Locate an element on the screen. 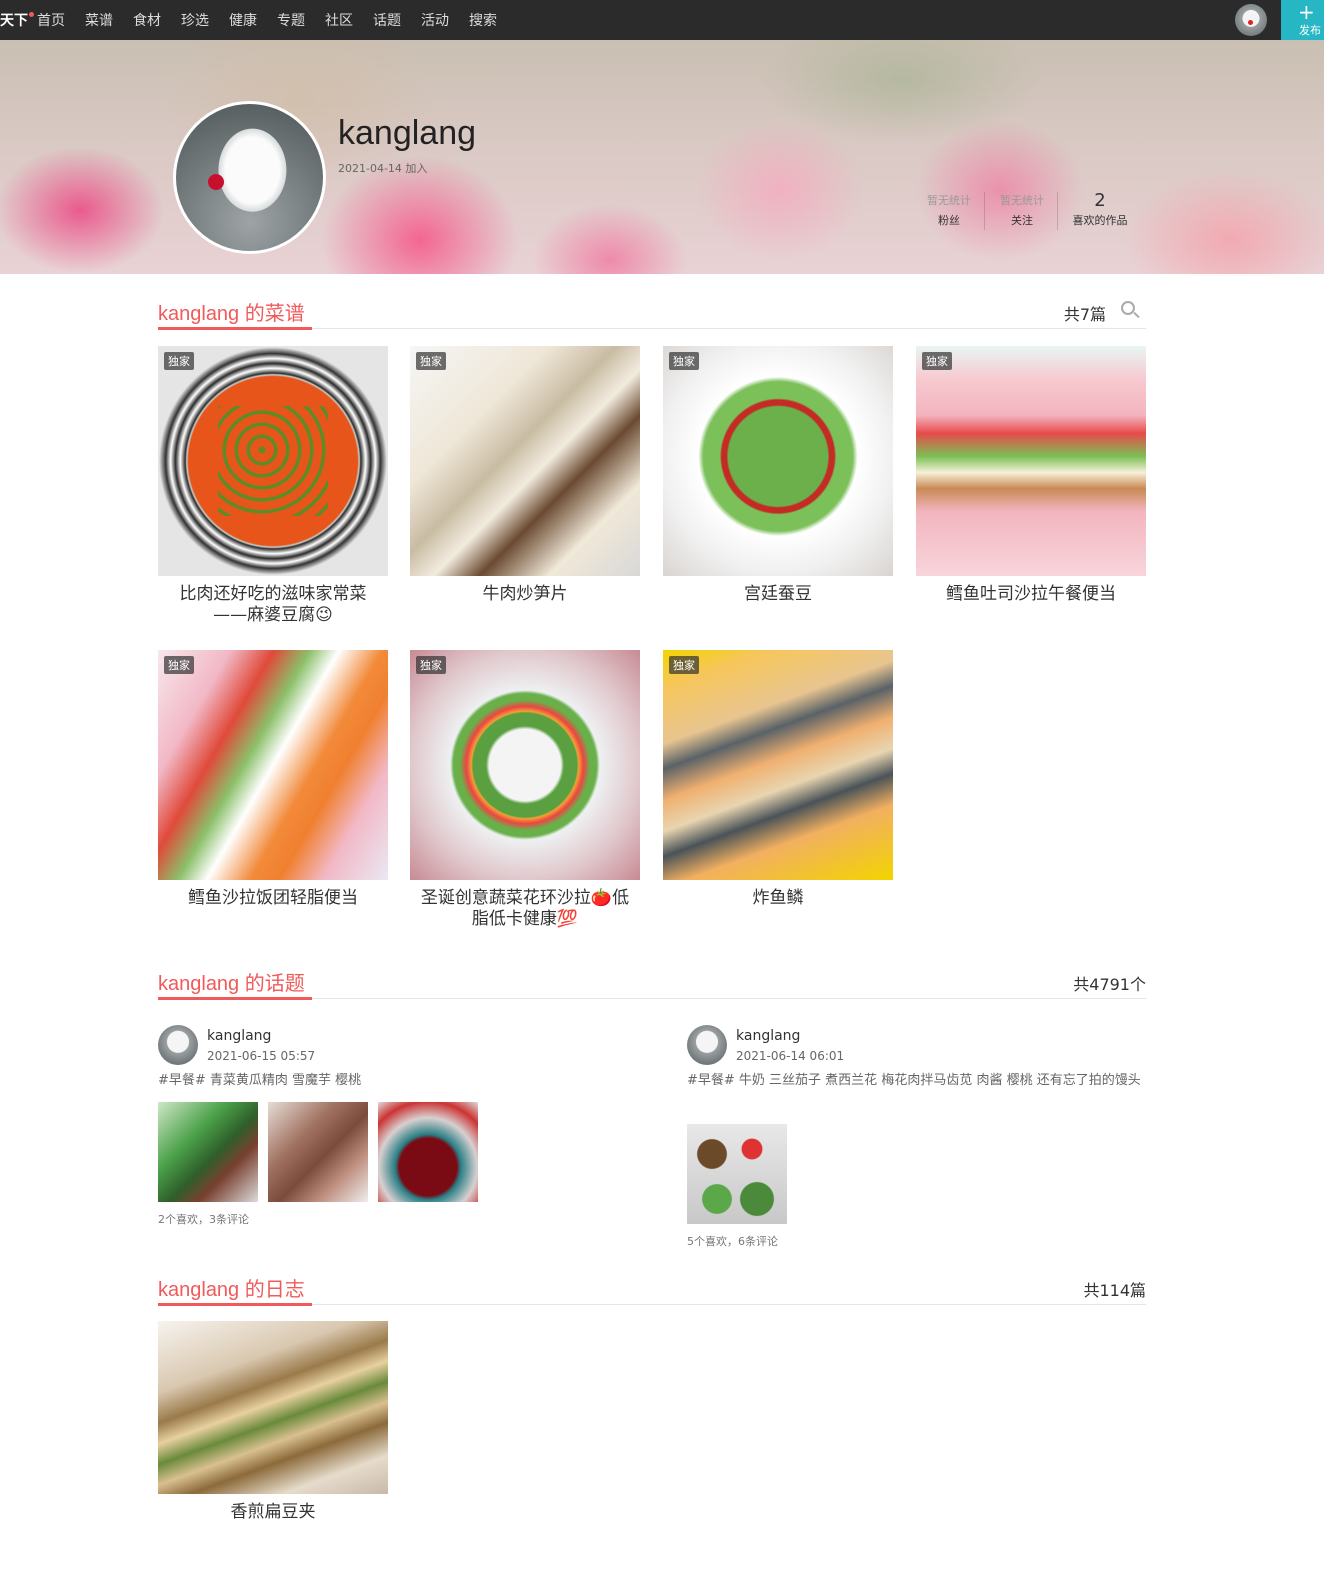 The image size is (1324, 1570). recipe-card: 独家 圣诞创意蔬菜花环沙拉🍅低脂低卡健康💯 is located at coordinates (525, 790).